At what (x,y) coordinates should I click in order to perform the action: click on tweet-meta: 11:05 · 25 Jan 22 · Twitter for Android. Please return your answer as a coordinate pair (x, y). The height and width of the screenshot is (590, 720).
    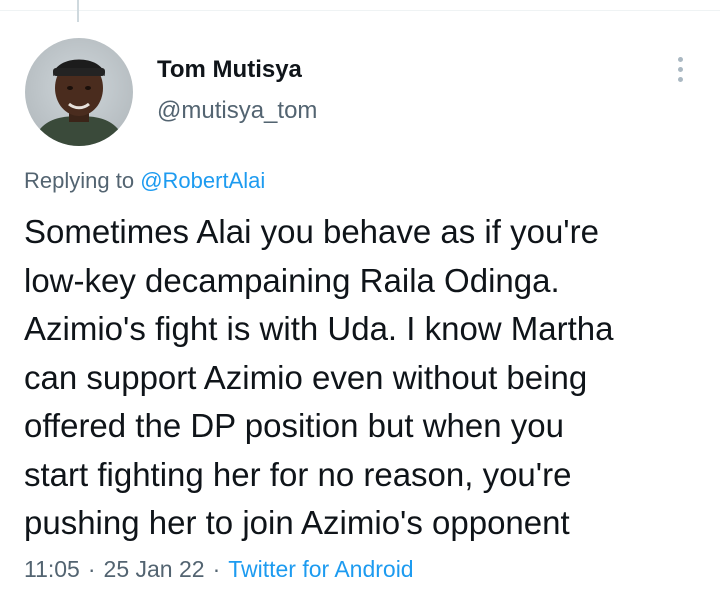
    Looking at the image, I should click on (219, 569).